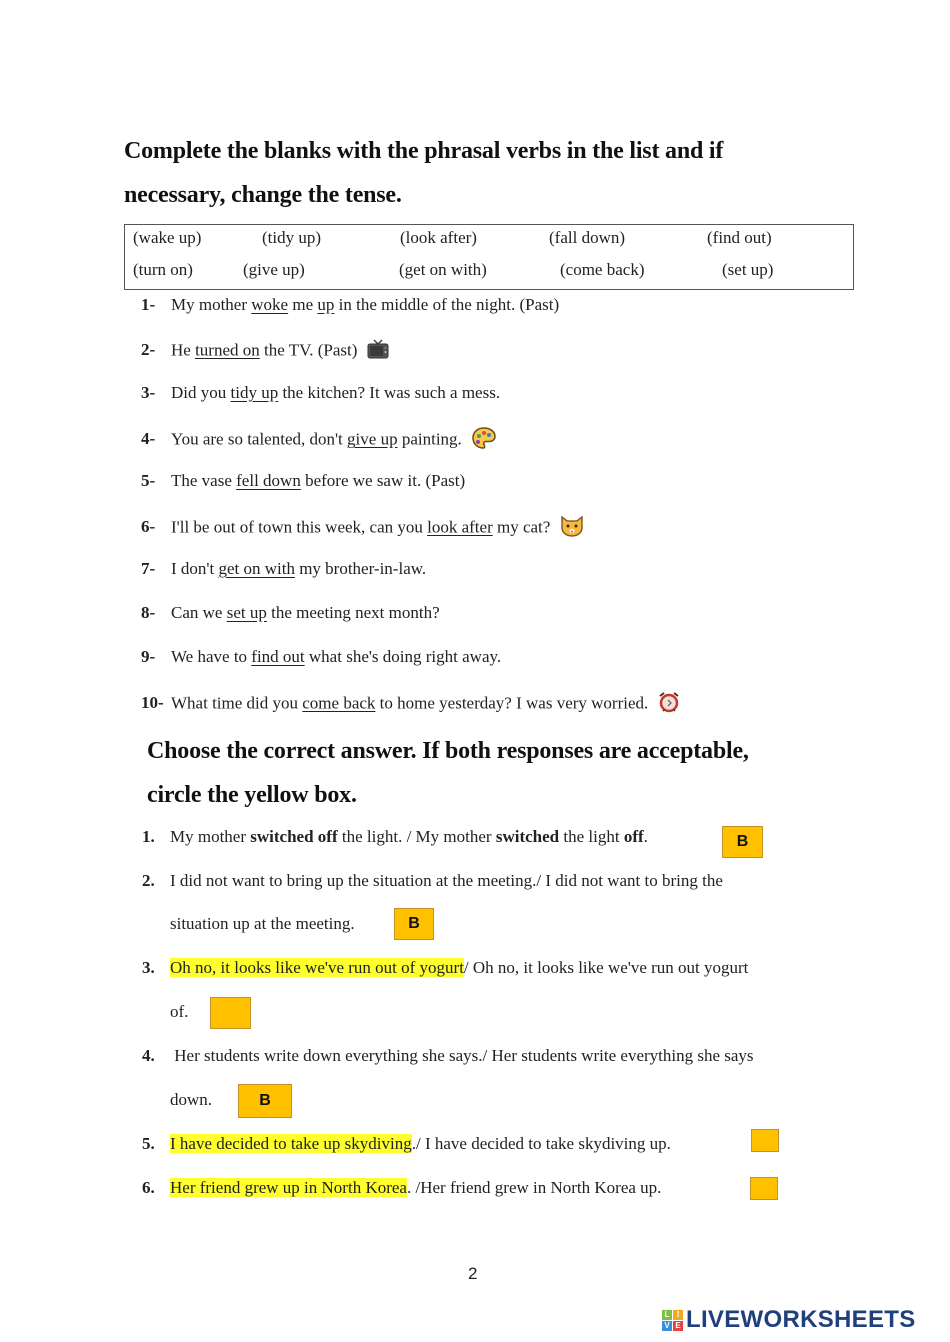 This screenshot has width=950, height=1342. What do you see at coordinates (246, 612) in the screenshot?
I see `sentence-answer-phrase: set up` at bounding box center [246, 612].